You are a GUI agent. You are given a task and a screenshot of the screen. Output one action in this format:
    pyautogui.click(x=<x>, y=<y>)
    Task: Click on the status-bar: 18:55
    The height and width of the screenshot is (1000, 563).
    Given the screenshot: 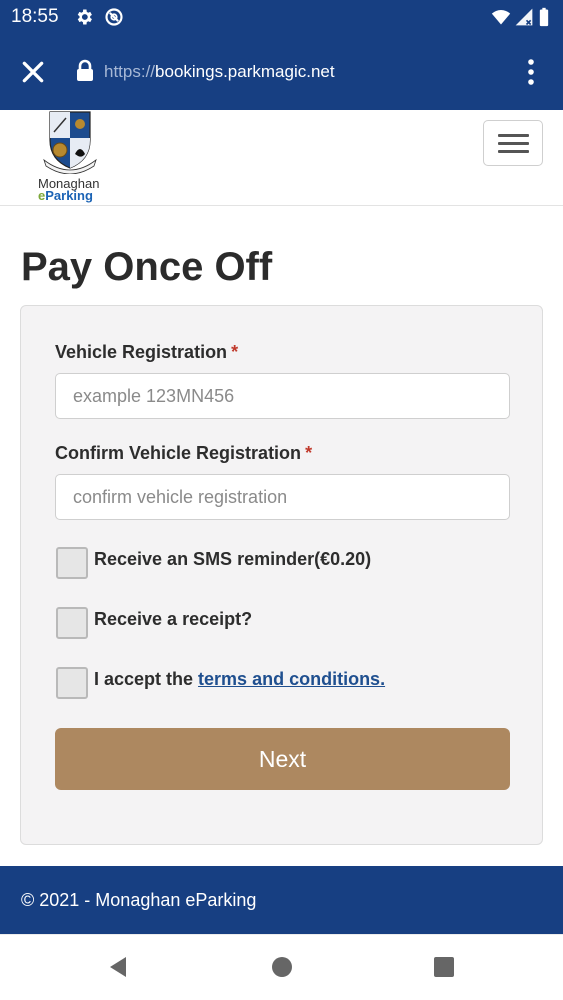 What is the action you would take?
    pyautogui.click(x=281, y=17)
    